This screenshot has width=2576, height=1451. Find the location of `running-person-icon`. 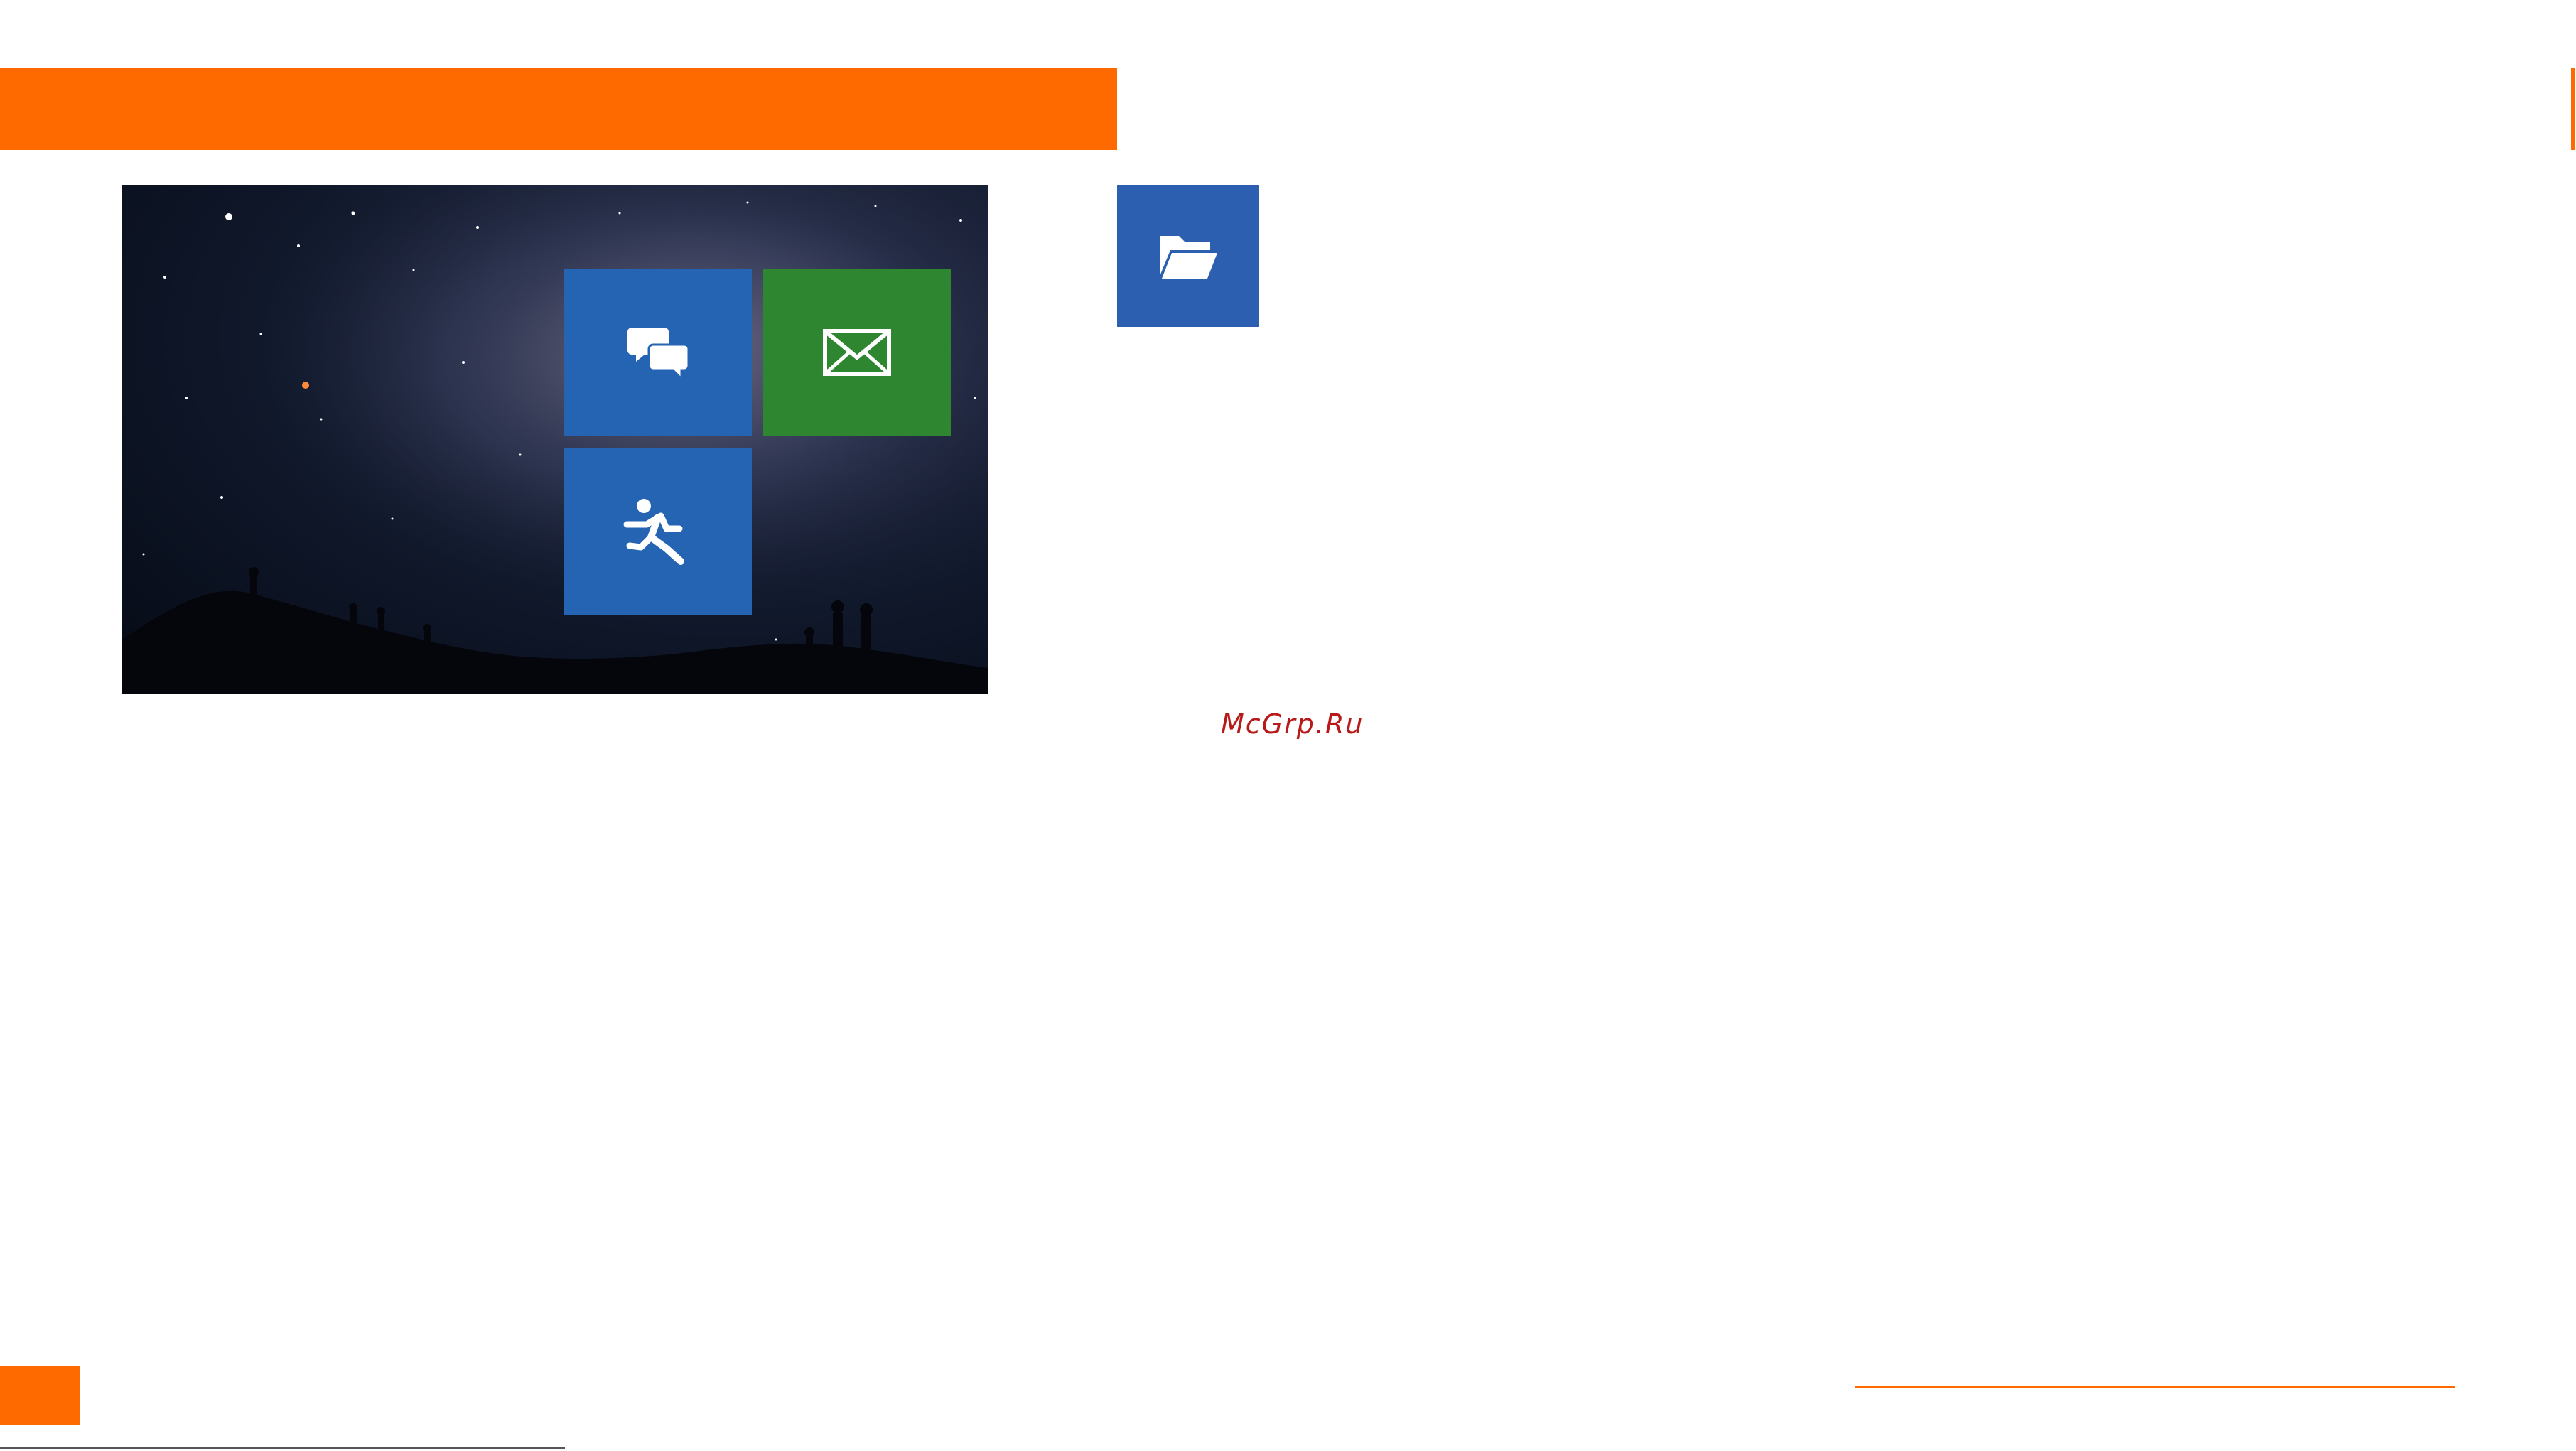

running-person-icon is located at coordinates (654, 532).